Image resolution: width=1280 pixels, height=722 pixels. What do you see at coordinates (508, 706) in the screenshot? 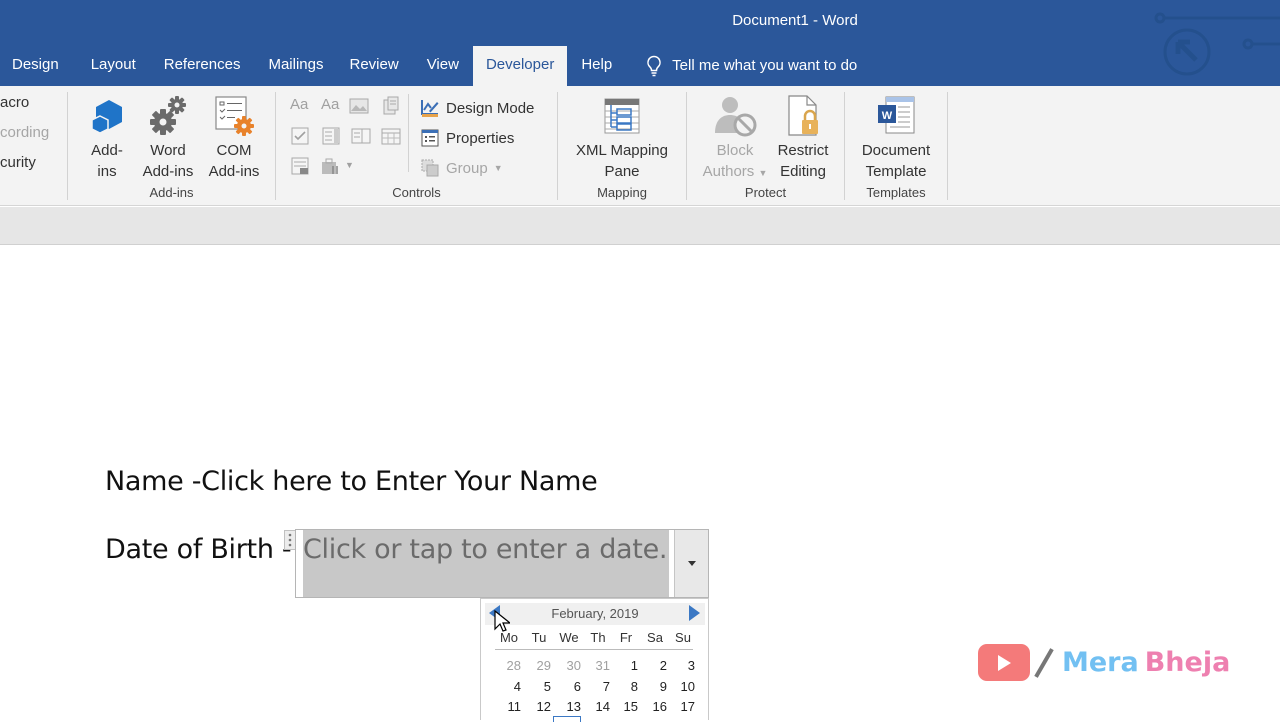
I see `calendar-day: 11` at bounding box center [508, 706].